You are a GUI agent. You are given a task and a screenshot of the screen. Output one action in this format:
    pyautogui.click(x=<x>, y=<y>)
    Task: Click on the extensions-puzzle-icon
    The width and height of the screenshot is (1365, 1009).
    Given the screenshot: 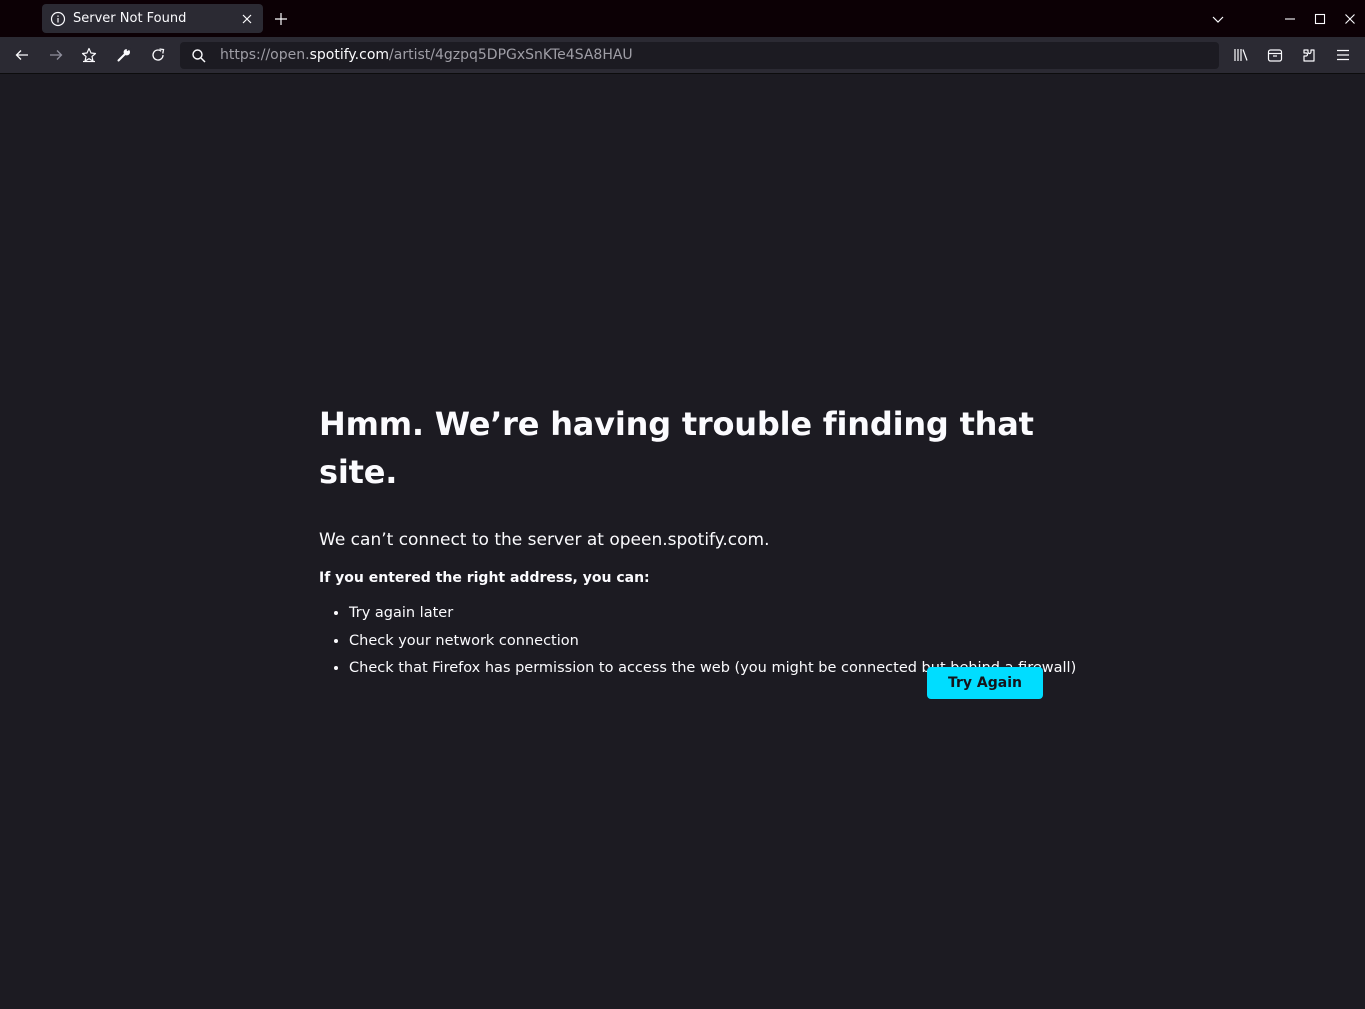 What is the action you would take?
    pyautogui.click(x=1309, y=55)
    